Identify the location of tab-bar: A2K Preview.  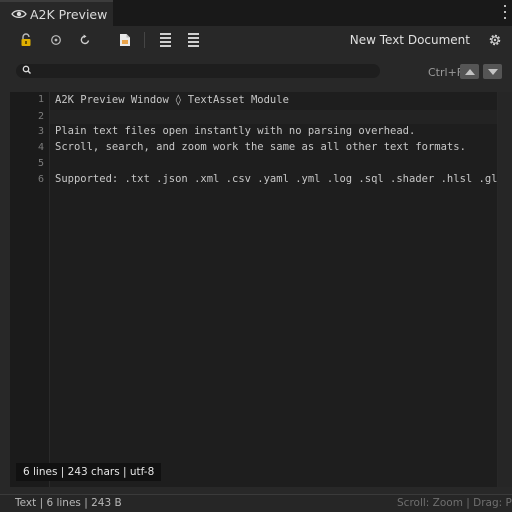
(256, 13).